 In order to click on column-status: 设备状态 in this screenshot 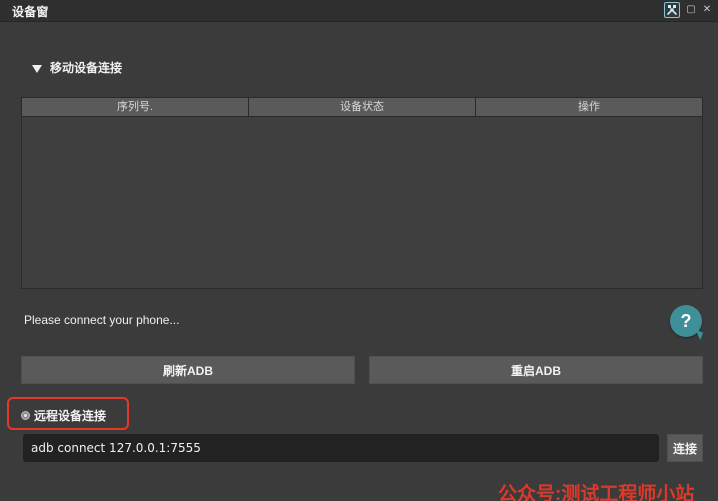, I will do `click(362, 107)`.